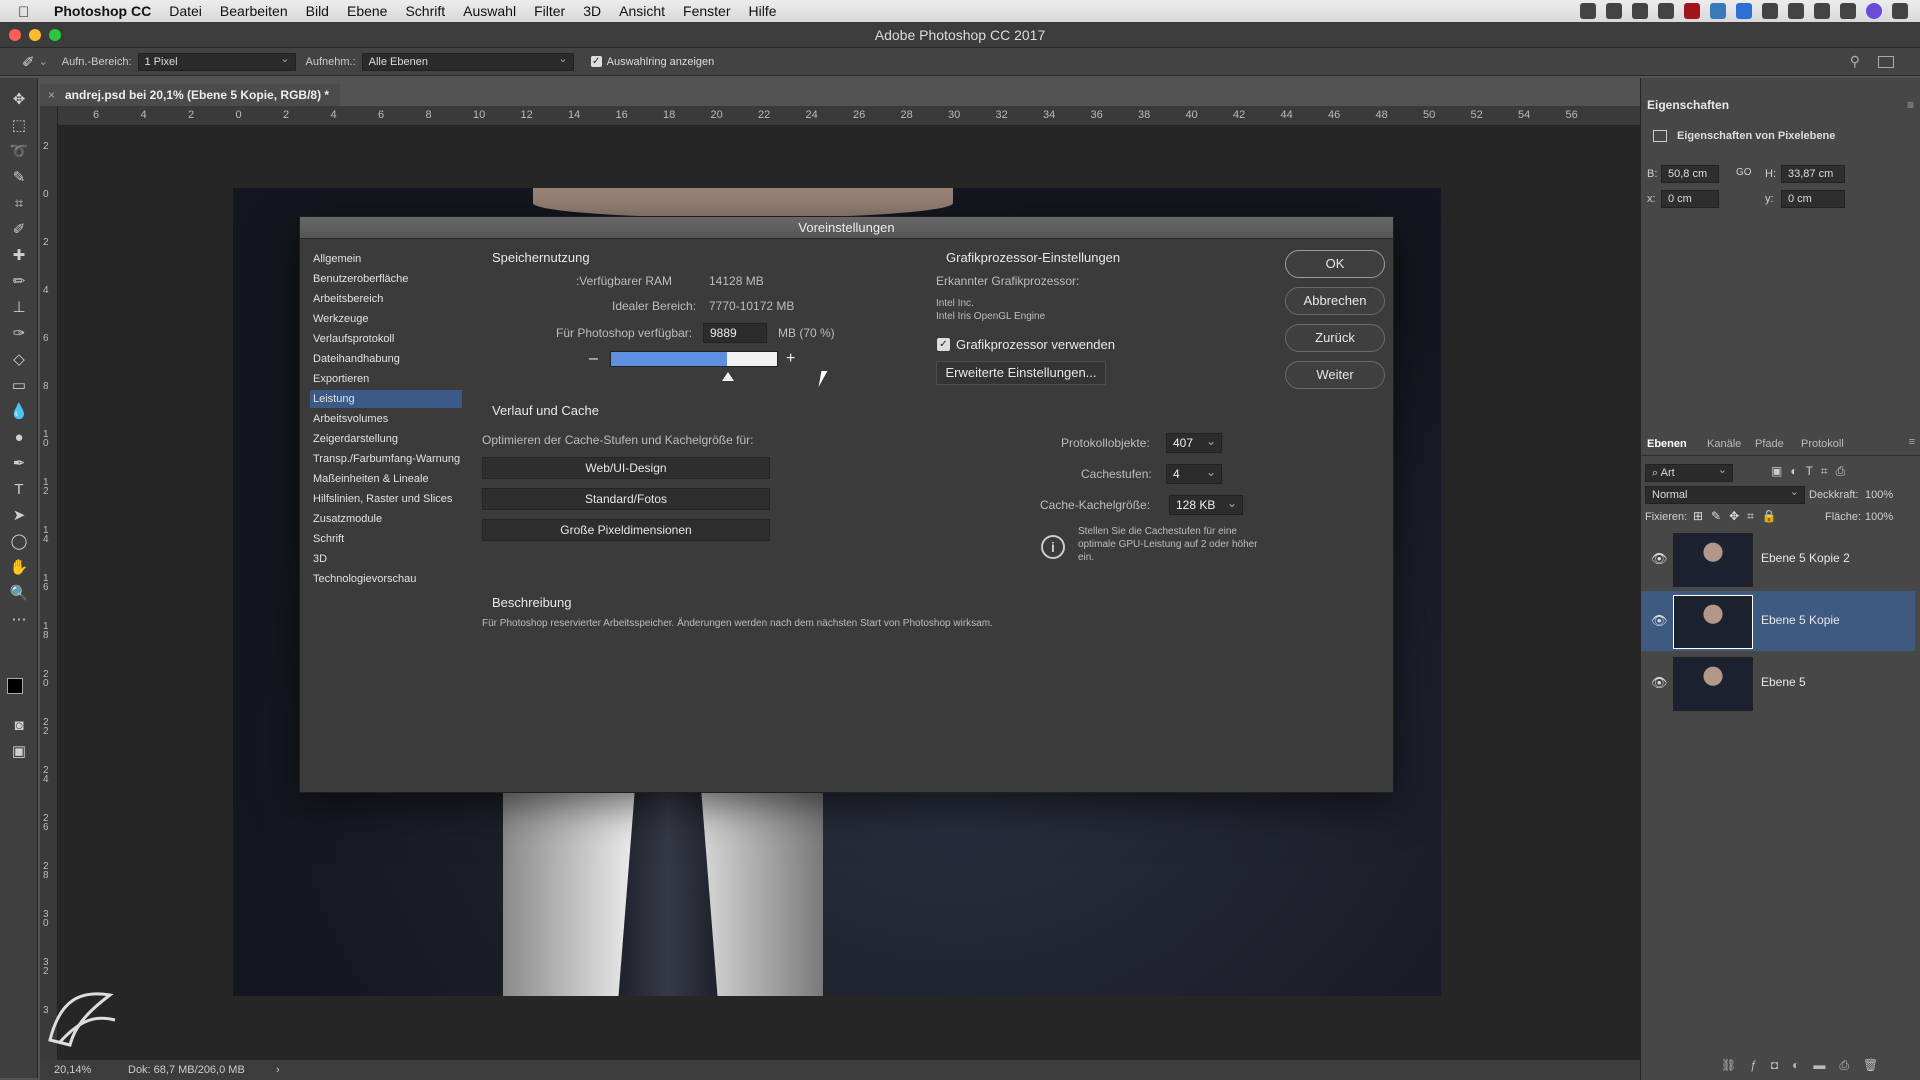 This screenshot has width=1920, height=1080. Describe the element at coordinates (592, 11) in the screenshot. I see `menu-3d: 3D` at that location.